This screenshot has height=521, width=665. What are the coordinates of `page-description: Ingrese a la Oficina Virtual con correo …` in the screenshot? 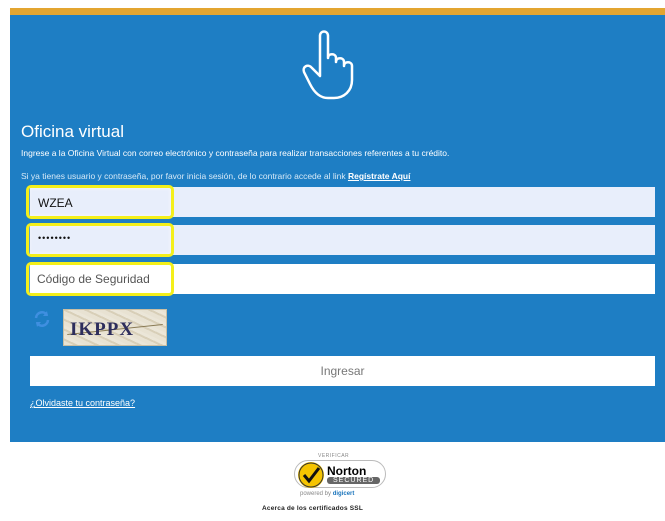 It's located at (235, 153).